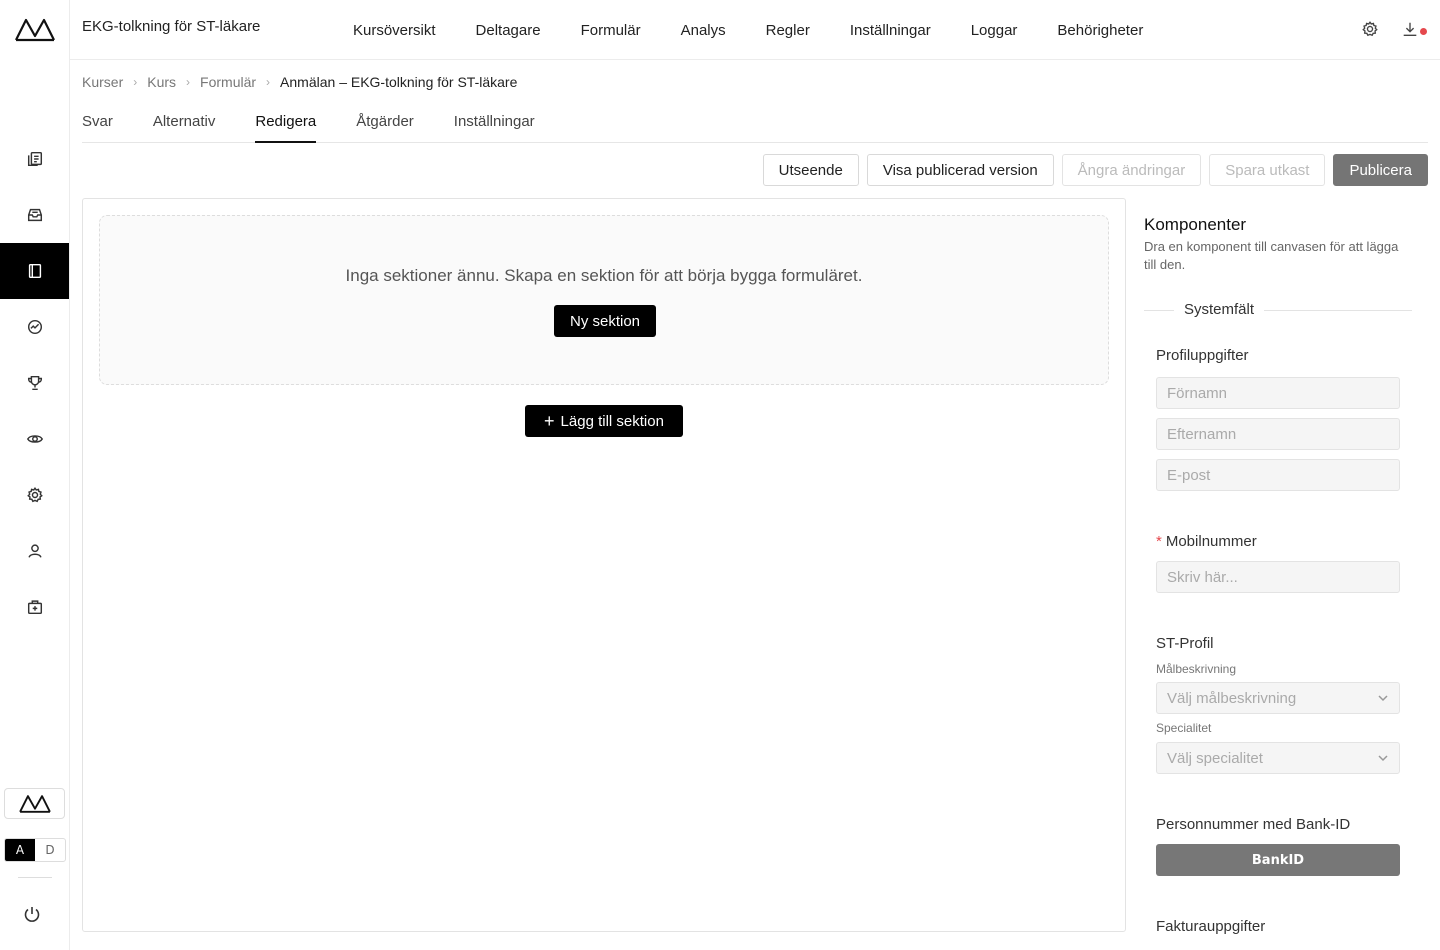 The image size is (1440, 950). I want to click on profile-group-title: Profiluppgifter, so click(1202, 355).